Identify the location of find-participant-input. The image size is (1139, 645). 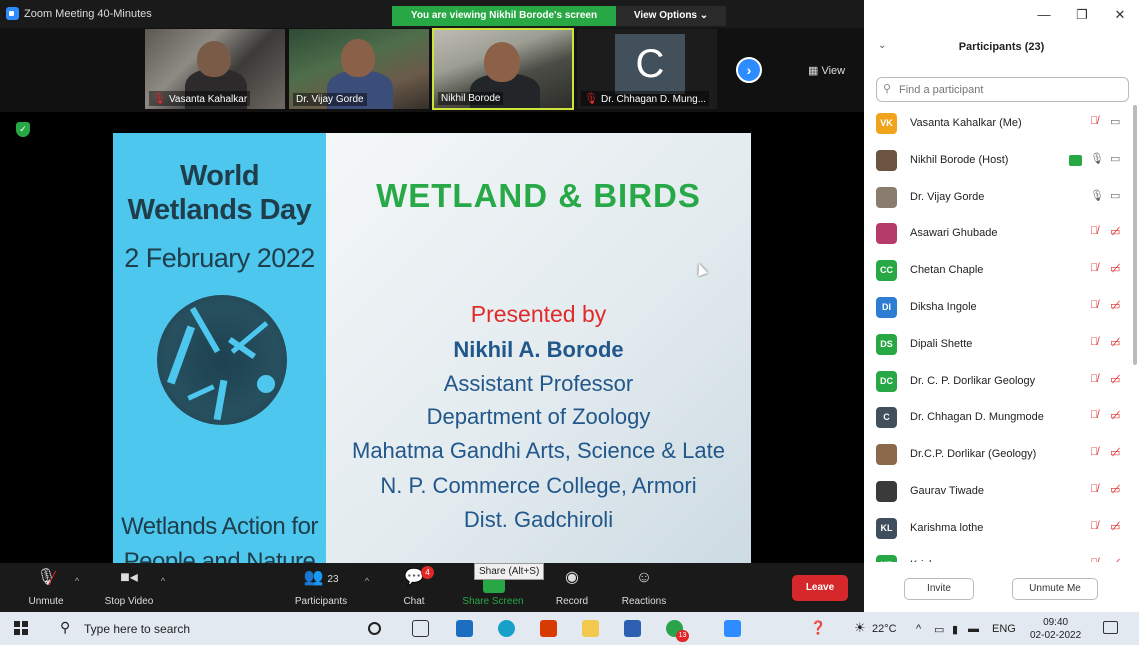
(1009, 89).